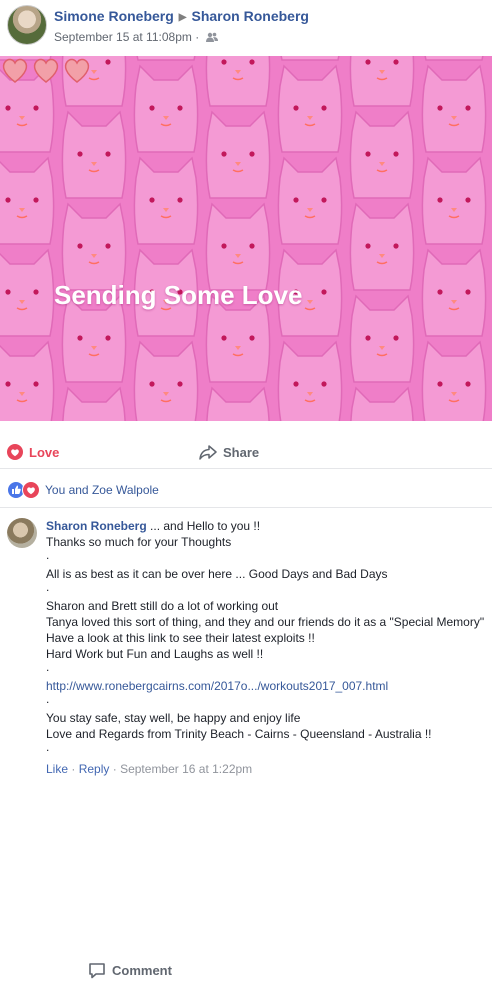  What do you see at coordinates (114, 16) in the screenshot?
I see `author-name-link: Simone Roneberg` at bounding box center [114, 16].